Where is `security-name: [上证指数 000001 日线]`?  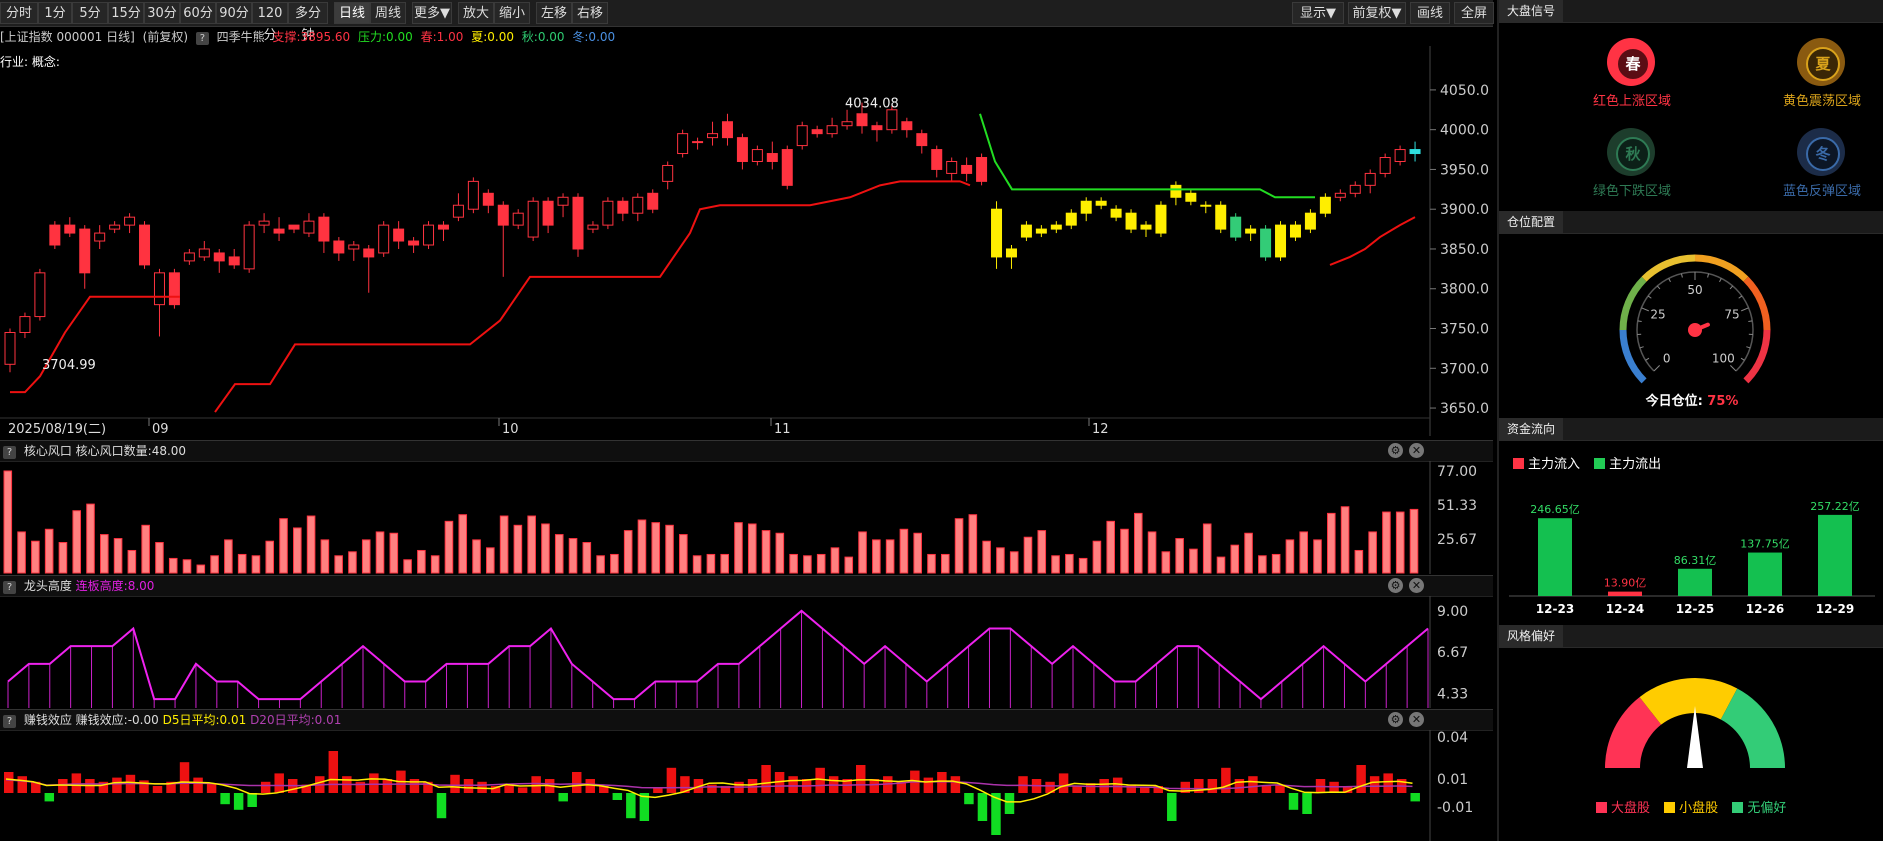
security-name: [上证指数 000001 日线] is located at coordinates (67, 37).